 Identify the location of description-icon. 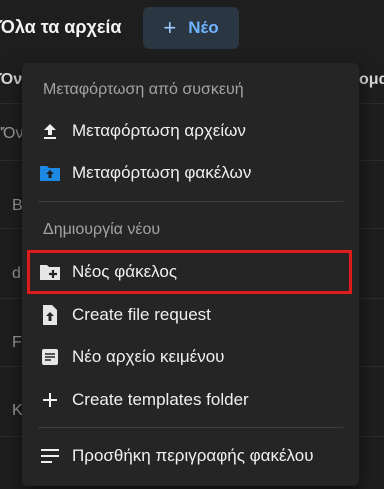
(50, 456).